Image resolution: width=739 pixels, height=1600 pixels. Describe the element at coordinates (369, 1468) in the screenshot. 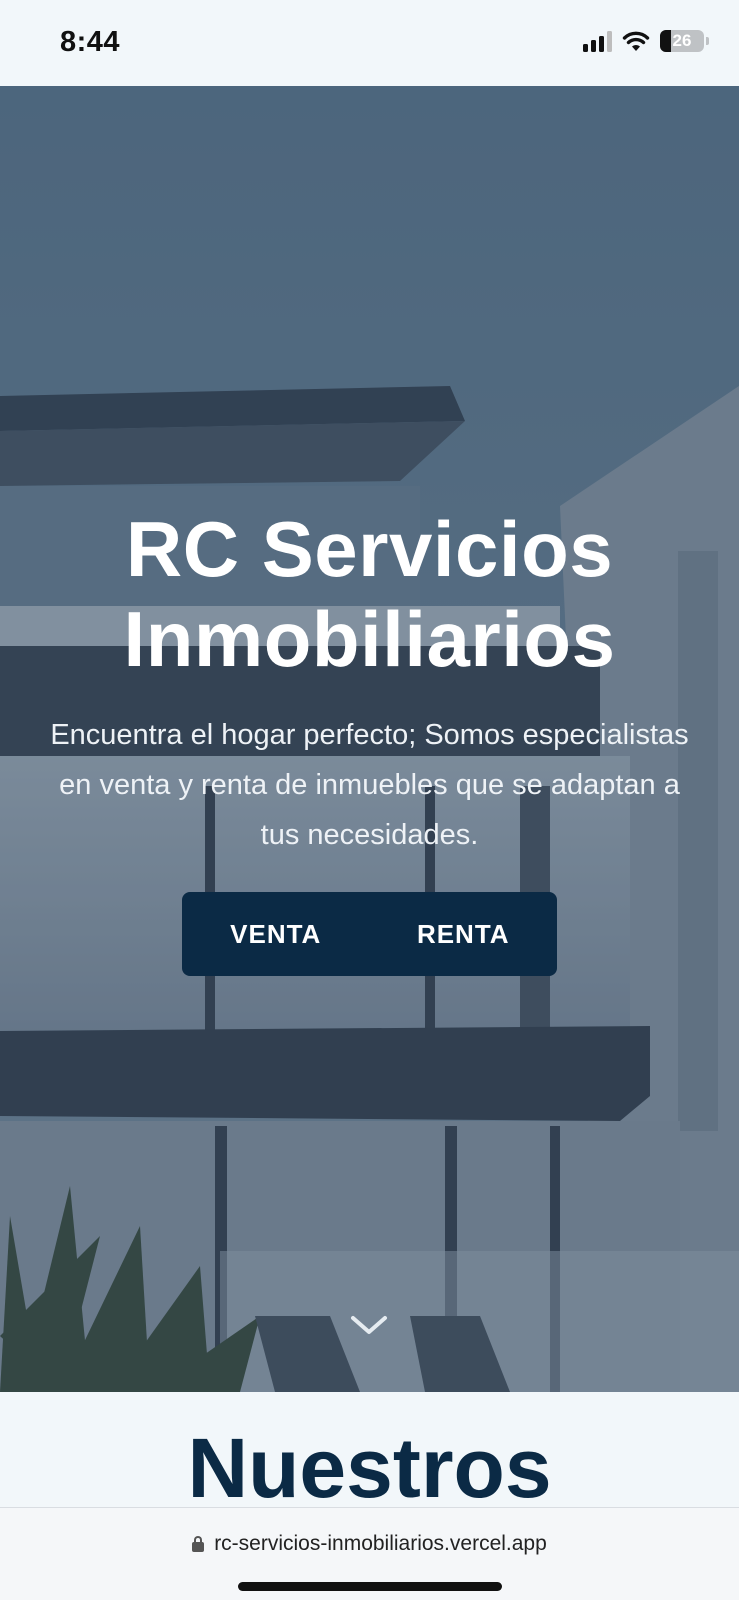

I see `section-heading: Nuestros` at that location.